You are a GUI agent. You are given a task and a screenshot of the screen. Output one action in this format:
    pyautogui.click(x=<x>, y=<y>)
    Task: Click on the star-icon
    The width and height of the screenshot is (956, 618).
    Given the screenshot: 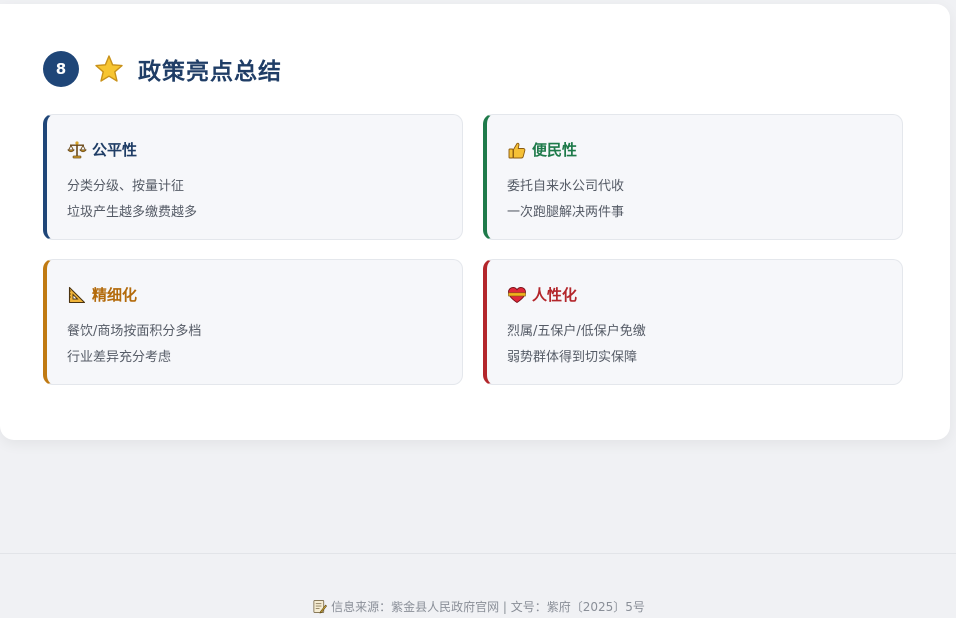 What is the action you would take?
    pyautogui.click(x=109, y=69)
    